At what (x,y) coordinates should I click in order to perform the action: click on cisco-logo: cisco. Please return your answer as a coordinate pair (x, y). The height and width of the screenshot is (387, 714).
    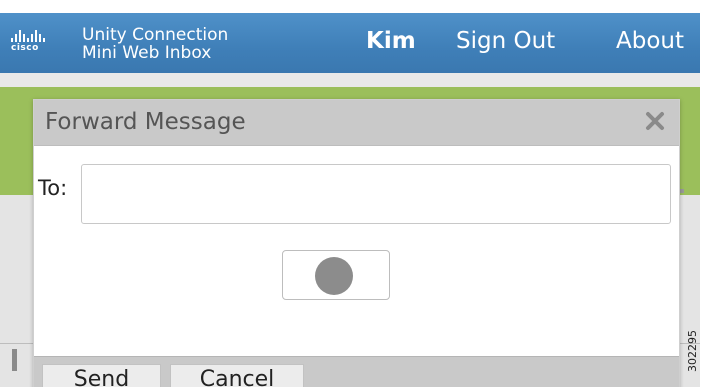
    Looking at the image, I should click on (28, 43).